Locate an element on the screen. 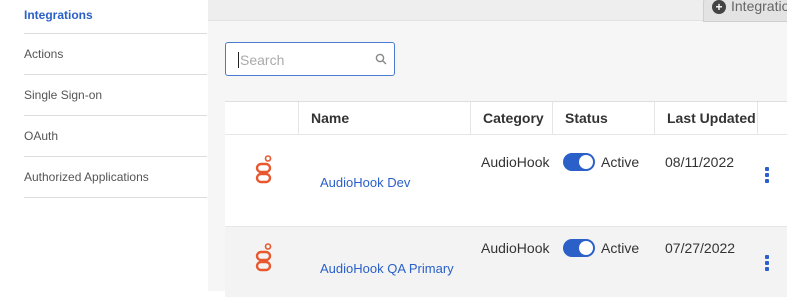 The height and width of the screenshot is (297, 787). add-integration-button: + Integratio is located at coordinates (745, 11).